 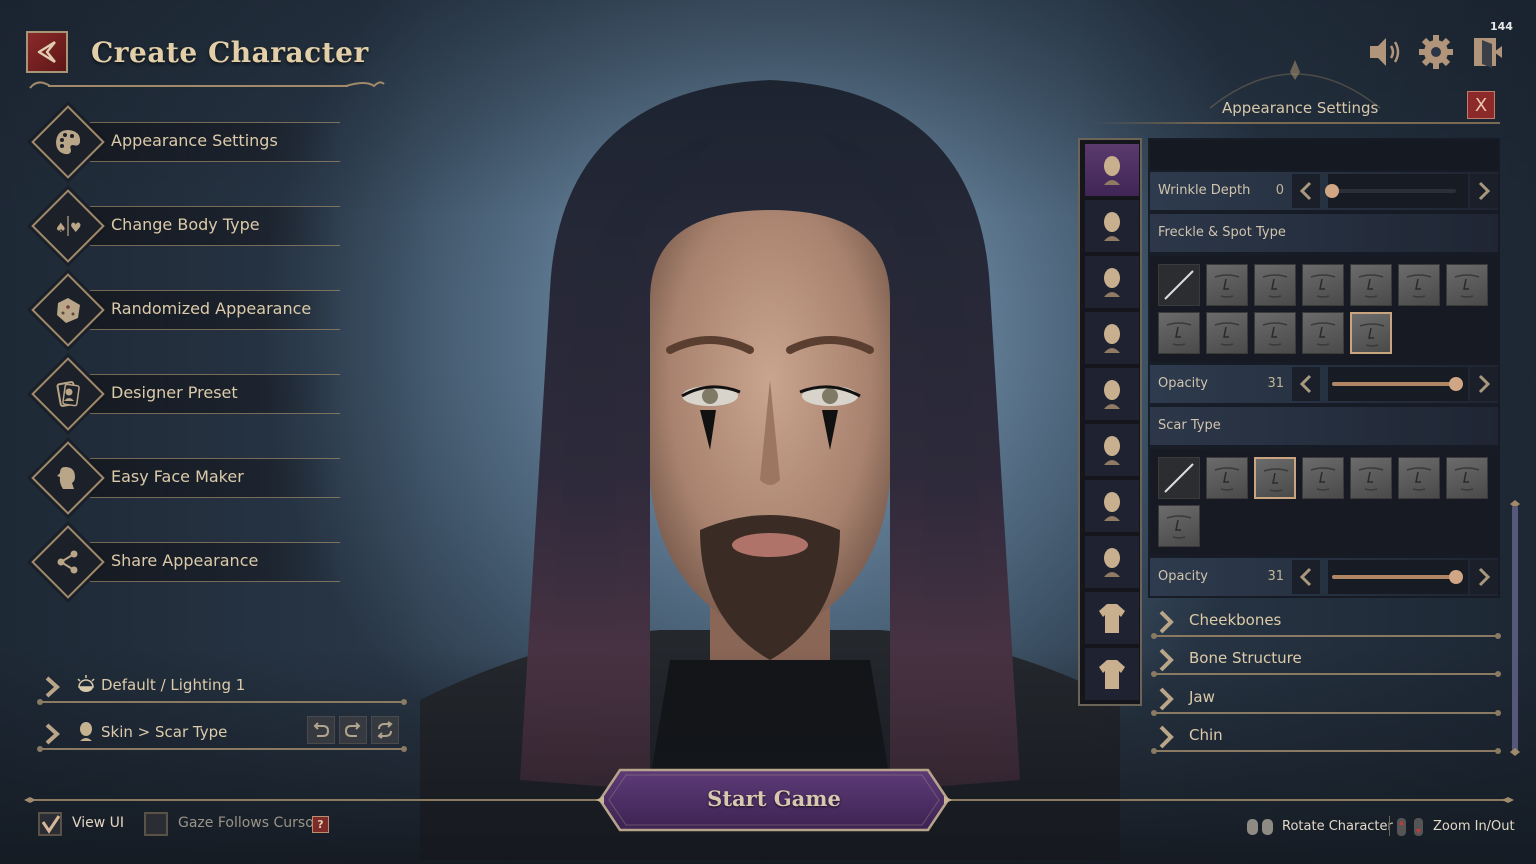 What do you see at coordinates (1484, 577) in the screenshot?
I see `scar-opacity-increment` at bounding box center [1484, 577].